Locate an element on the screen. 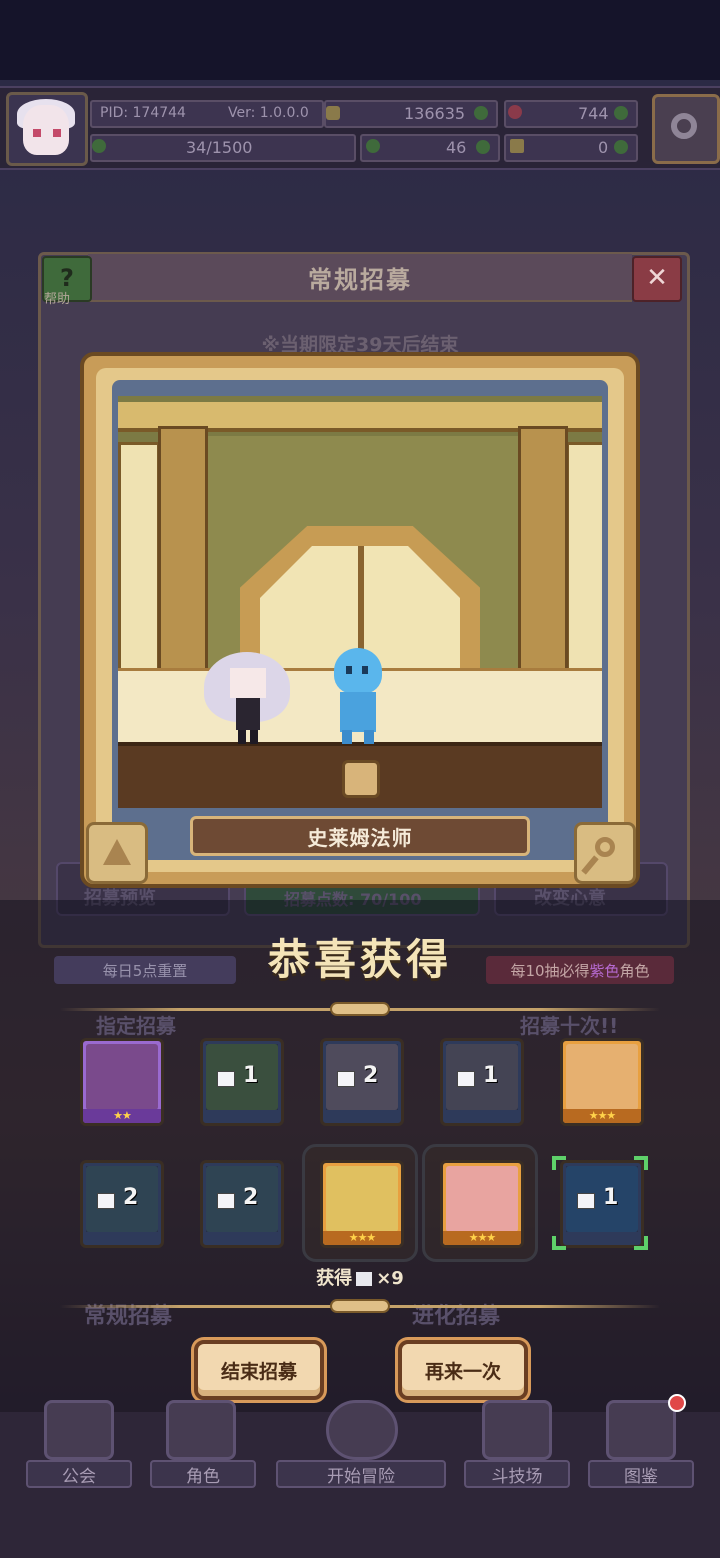 Image resolution: width=720 pixels, height=1558 pixels. arena-icon is located at coordinates (517, 1430).